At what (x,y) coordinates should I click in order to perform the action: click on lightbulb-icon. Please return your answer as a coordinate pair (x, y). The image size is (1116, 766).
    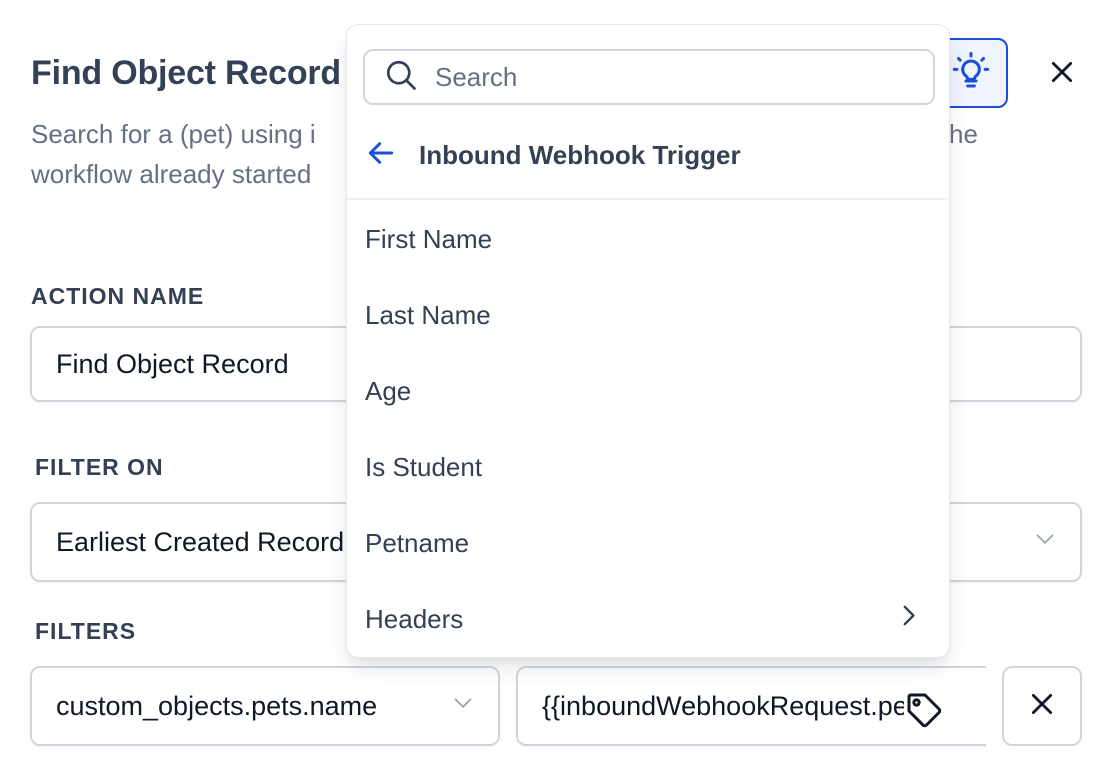
    Looking at the image, I should click on (971, 73).